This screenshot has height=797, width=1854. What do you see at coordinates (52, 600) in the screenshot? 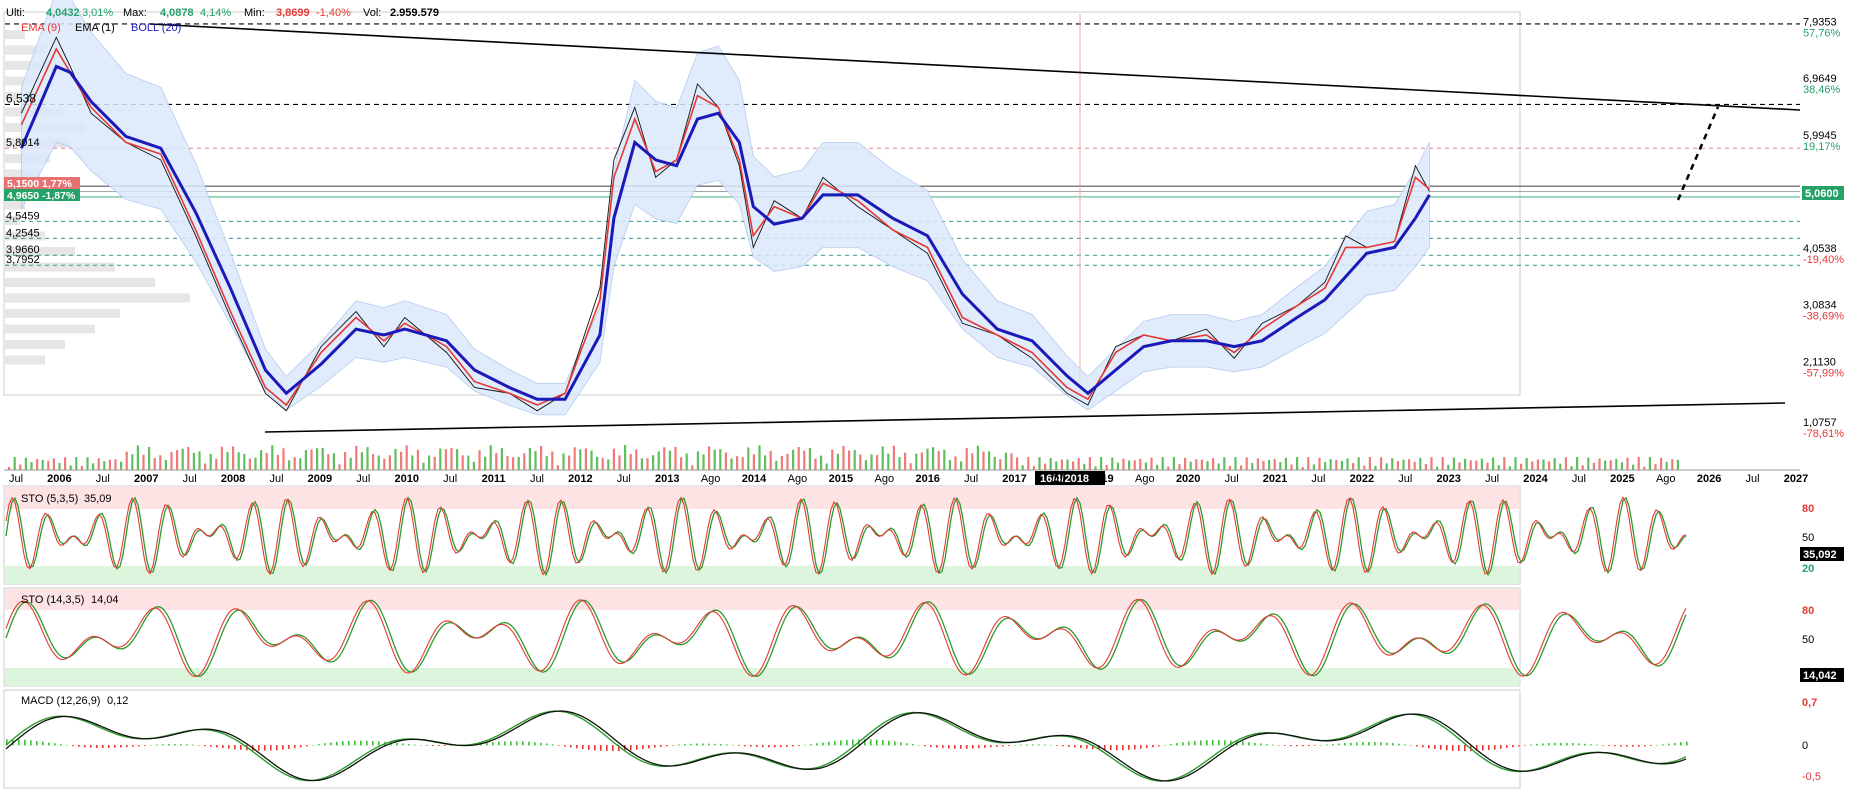
I see `sto-slow-label: STO (14,3,5)` at bounding box center [52, 600].